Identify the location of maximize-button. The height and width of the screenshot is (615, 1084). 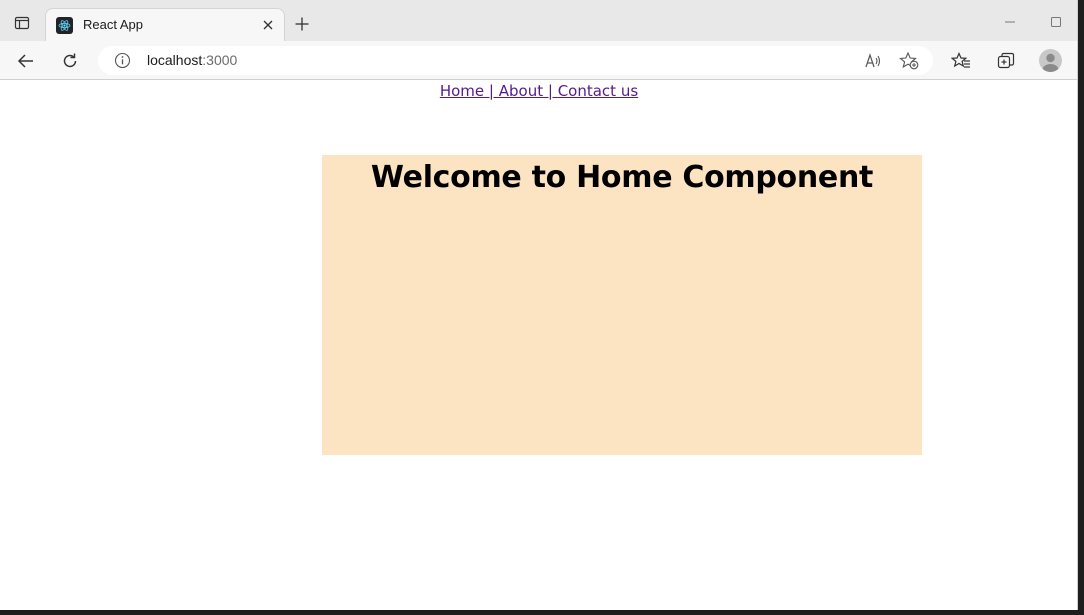
(1056, 22).